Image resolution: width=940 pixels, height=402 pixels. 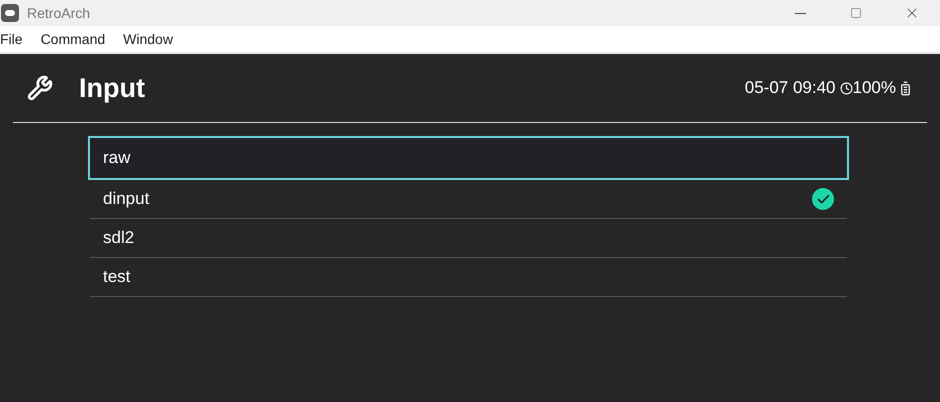 What do you see at coordinates (790, 88) in the screenshot?
I see `datetime-text: 05-07 09:40` at bounding box center [790, 88].